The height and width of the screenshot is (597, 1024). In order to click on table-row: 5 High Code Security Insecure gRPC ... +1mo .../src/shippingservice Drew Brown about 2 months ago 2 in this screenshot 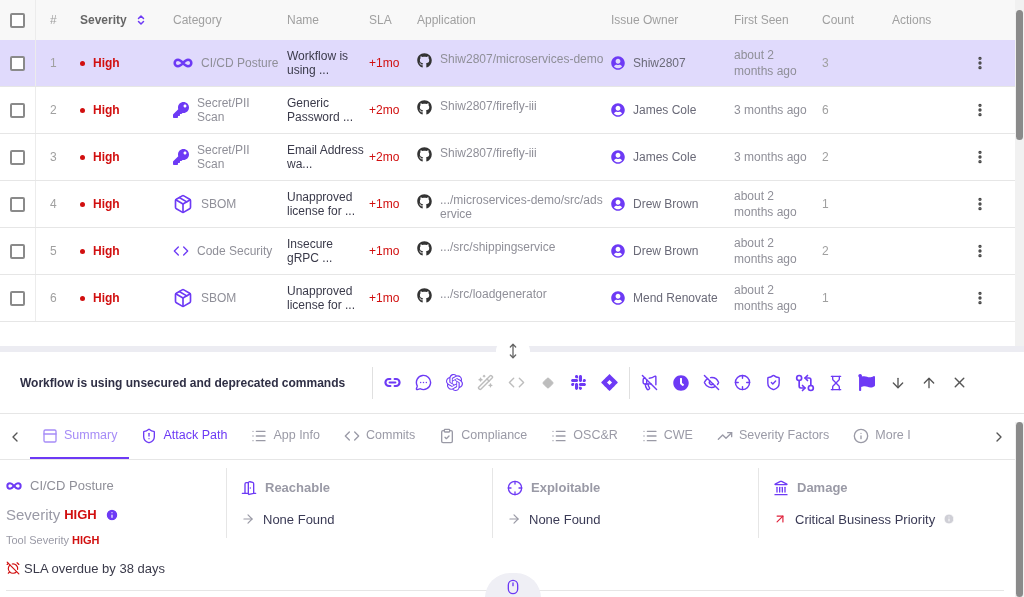, I will do `click(507, 251)`.